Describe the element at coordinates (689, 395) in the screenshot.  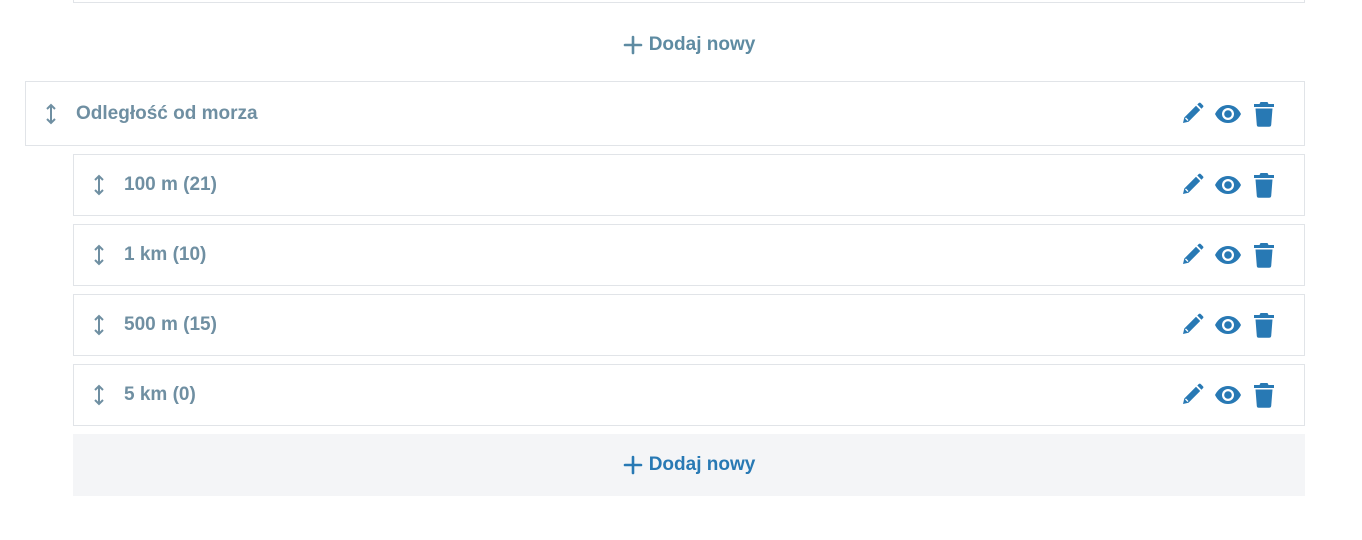
I see `category-row-child: 5 km (0)` at that location.